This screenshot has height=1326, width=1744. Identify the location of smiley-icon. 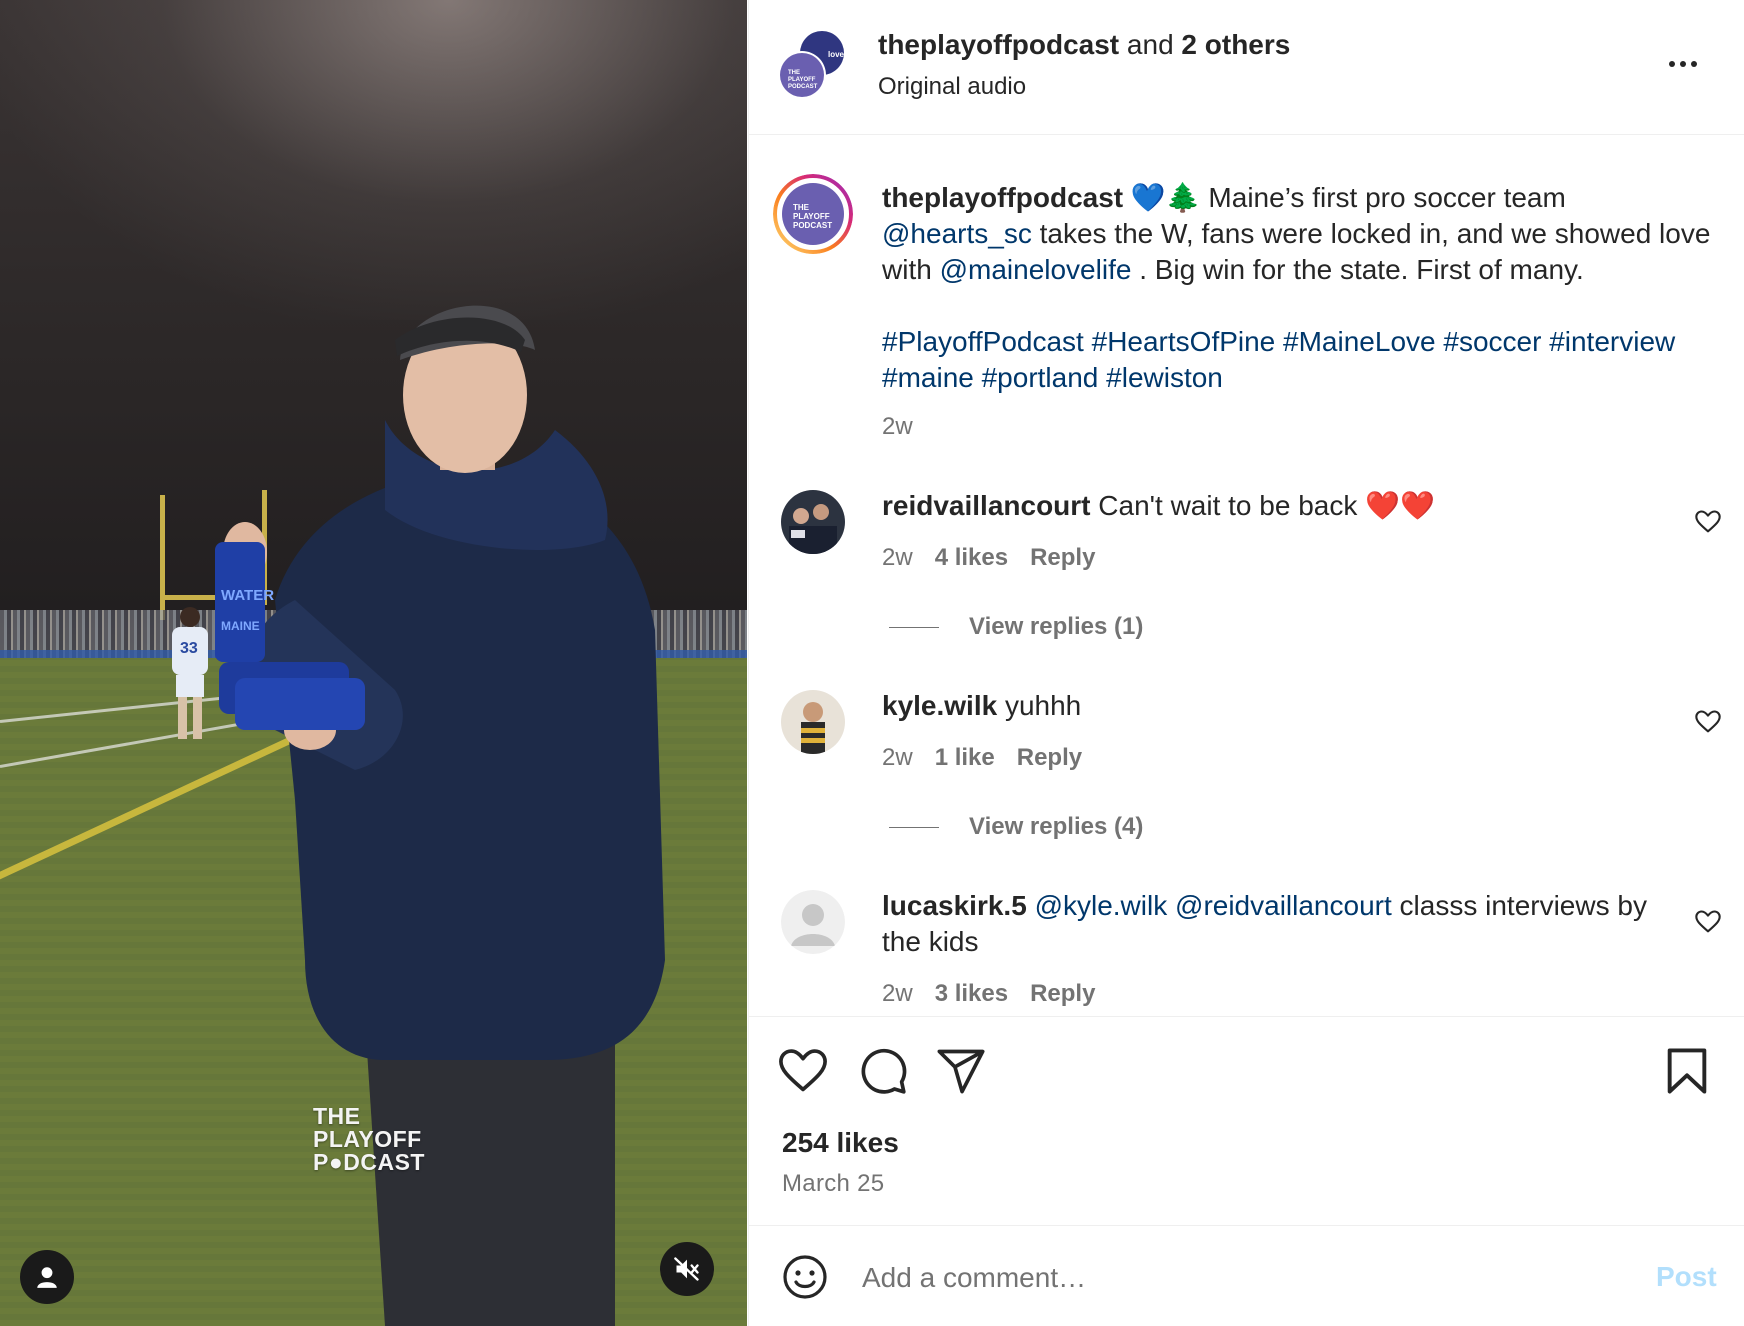
(805, 1277).